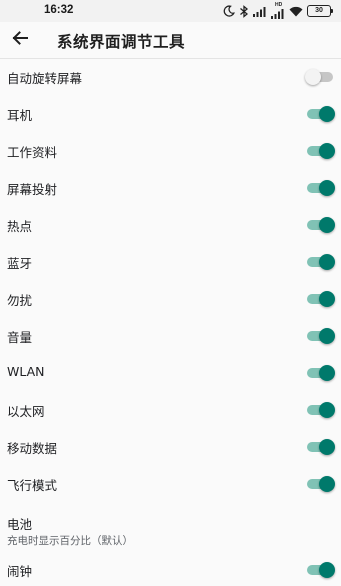 The image size is (341, 586). What do you see at coordinates (170, 77) in the screenshot?
I see `setting-row-auto-rotate: 自动旋转屏幕` at bounding box center [170, 77].